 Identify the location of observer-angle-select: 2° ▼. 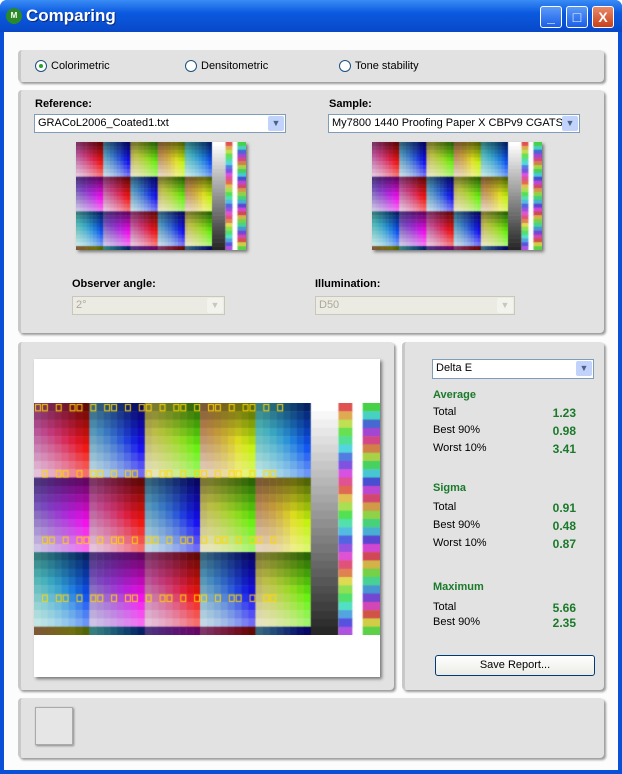
(148, 305).